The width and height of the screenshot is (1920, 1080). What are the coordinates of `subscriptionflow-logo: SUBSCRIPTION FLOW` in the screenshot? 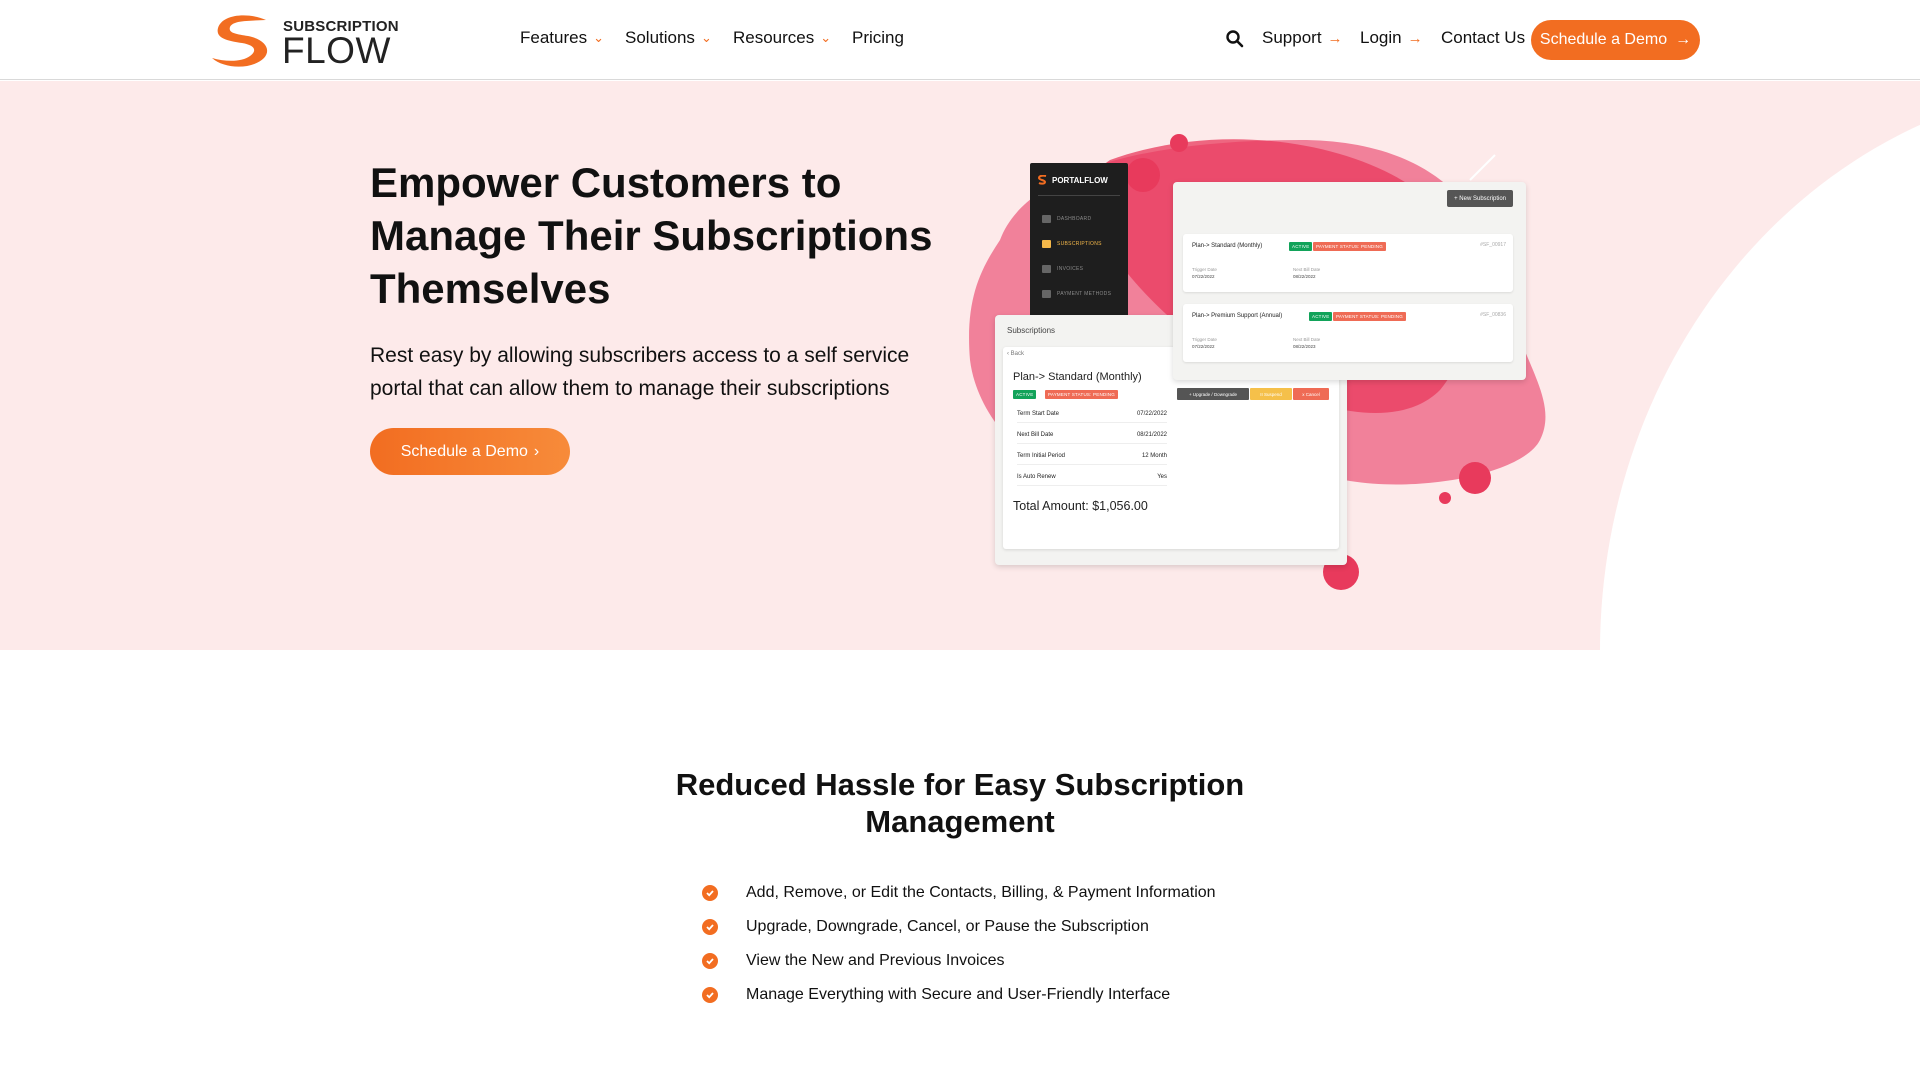 It's located at (303, 41).